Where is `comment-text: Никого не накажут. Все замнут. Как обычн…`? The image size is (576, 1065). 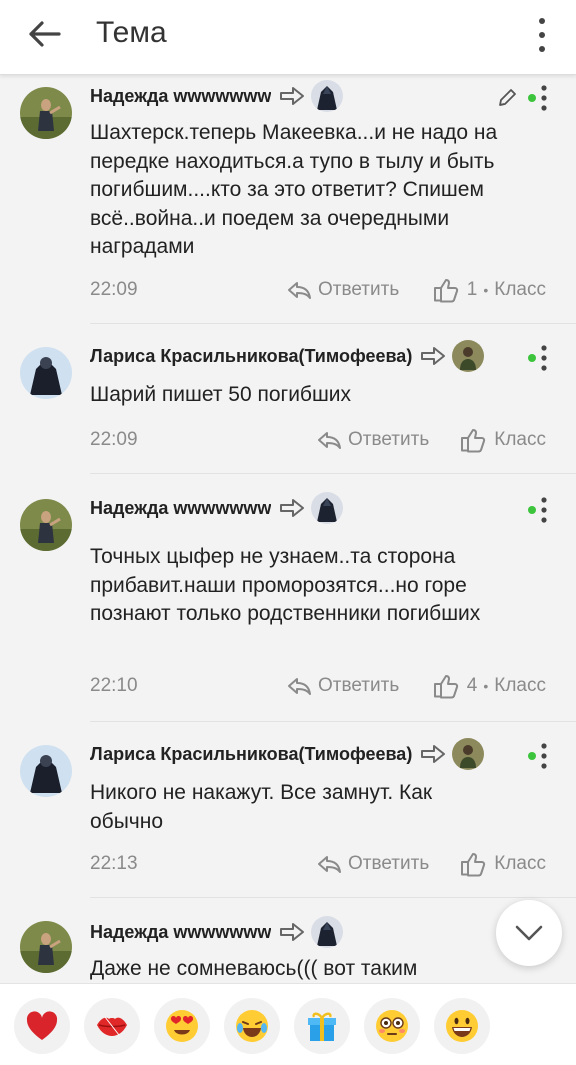
comment-text: Никого не накажут. Все замнут. Как обычн… is located at coordinates (261, 807).